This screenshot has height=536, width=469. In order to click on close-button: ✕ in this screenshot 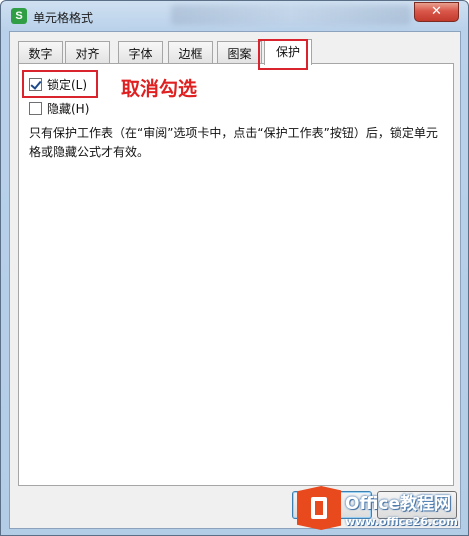, I will do `click(436, 12)`.